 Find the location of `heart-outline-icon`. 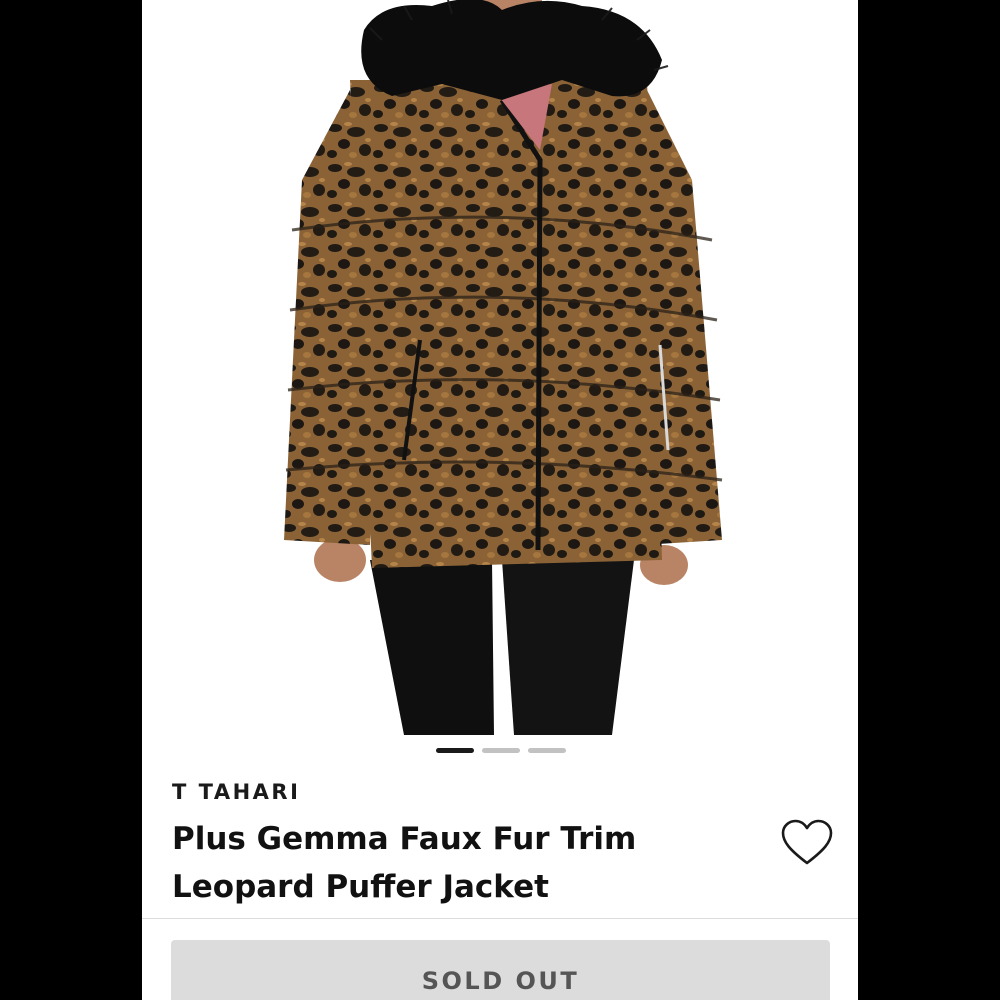

heart-outline-icon is located at coordinates (807, 842).